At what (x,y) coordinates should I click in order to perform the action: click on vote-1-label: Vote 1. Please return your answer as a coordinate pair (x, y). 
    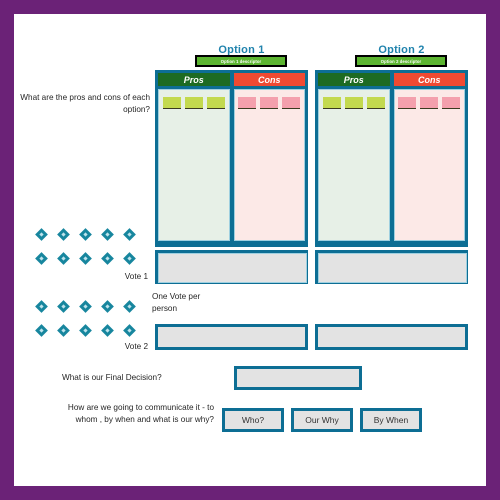
    Looking at the image, I should click on (136, 276).